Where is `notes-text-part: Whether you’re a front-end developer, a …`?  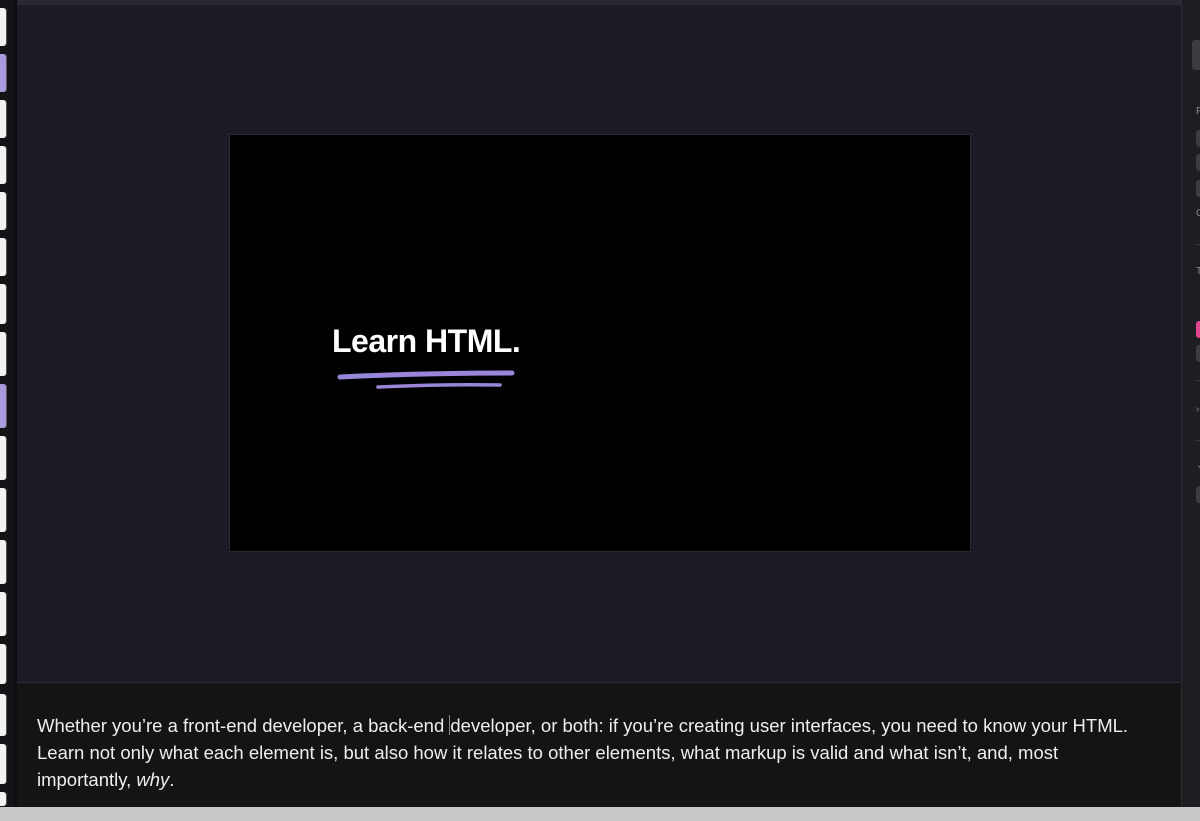 notes-text-part: Whether you’re a front-end developer, a … is located at coordinates (243, 725).